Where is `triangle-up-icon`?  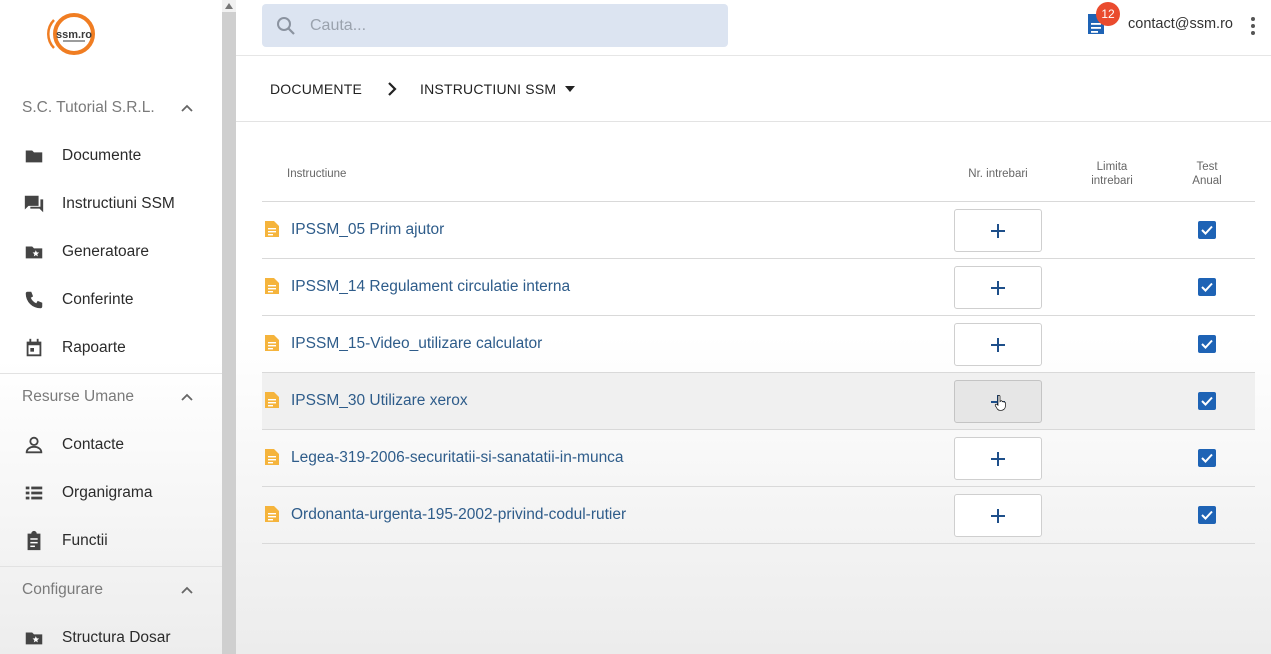 triangle-up-icon is located at coordinates (229, 6).